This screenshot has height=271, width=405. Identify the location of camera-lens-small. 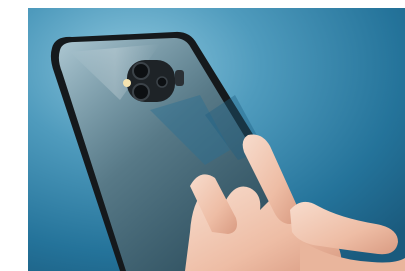
(162, 82).